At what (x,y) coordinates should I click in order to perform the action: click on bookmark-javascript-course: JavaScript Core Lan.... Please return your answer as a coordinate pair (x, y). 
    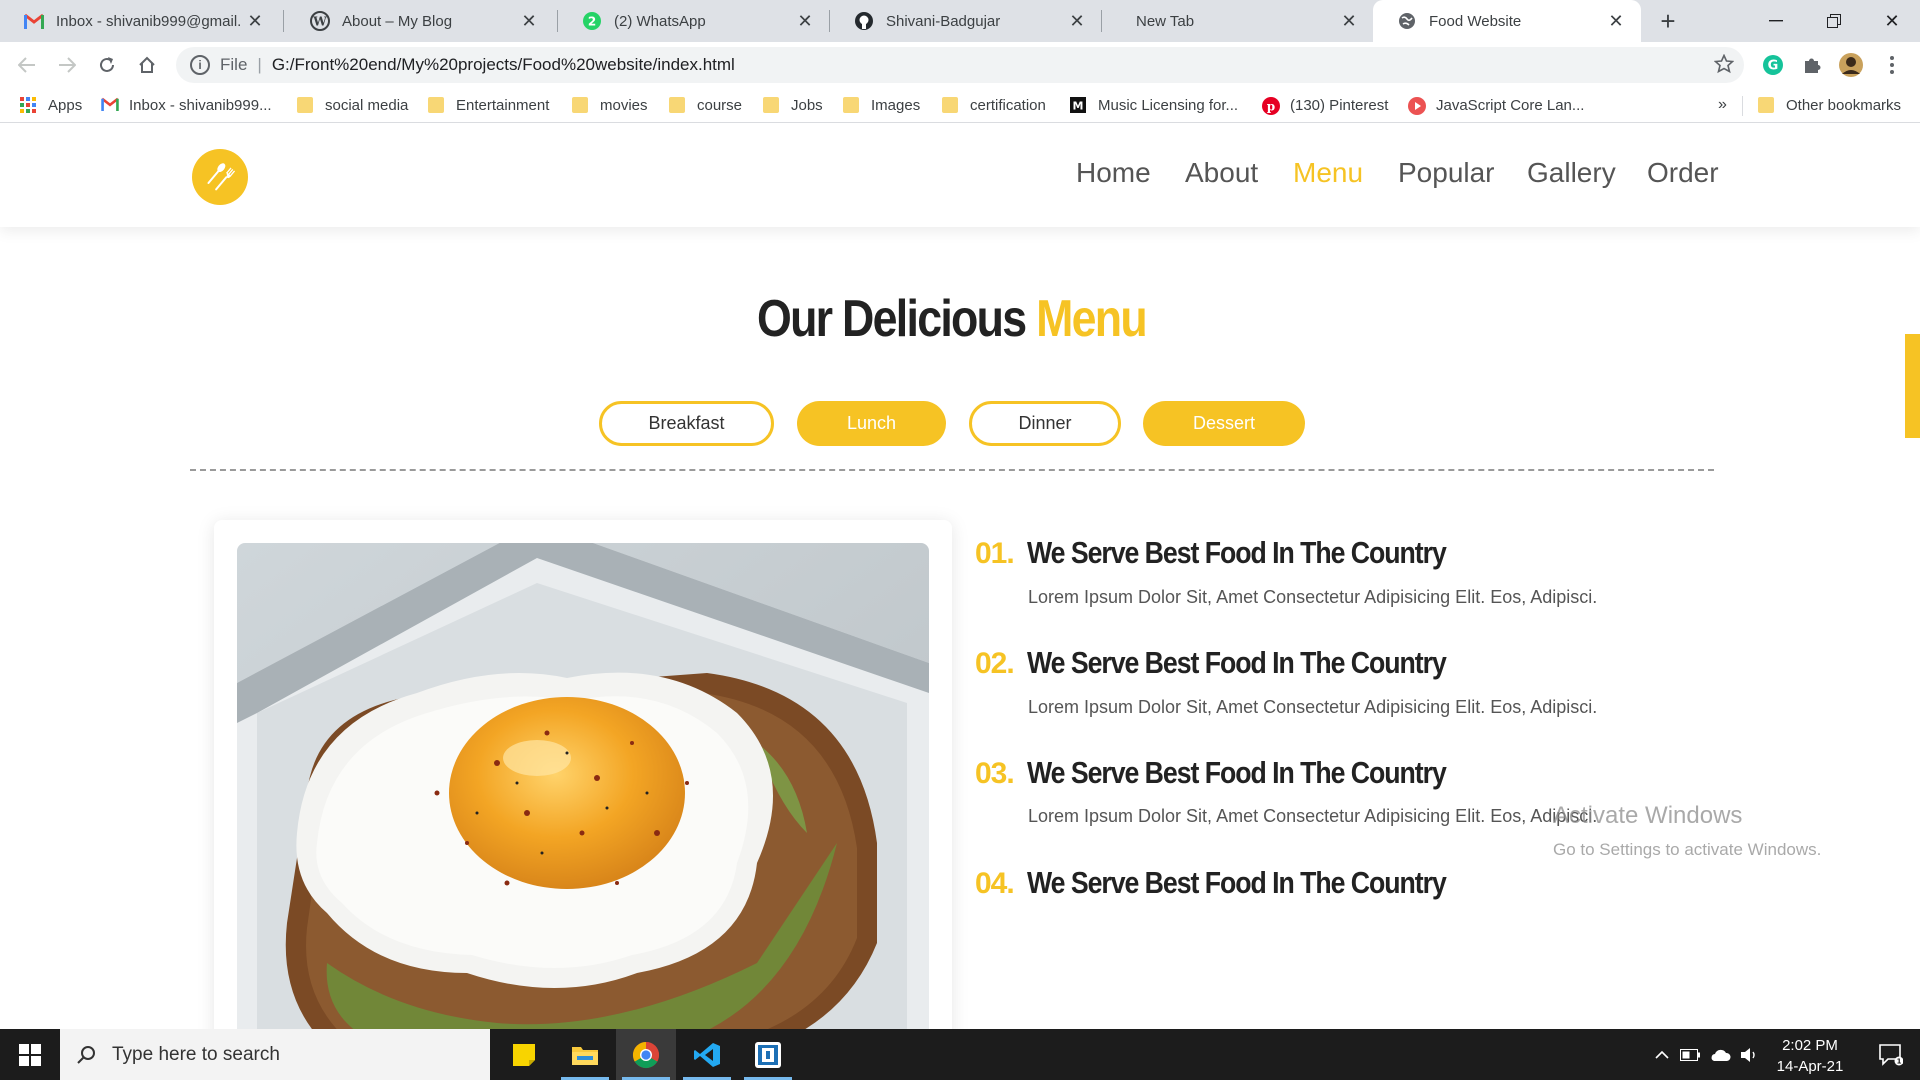
    Looking at the image, I should click on (1496, 105).